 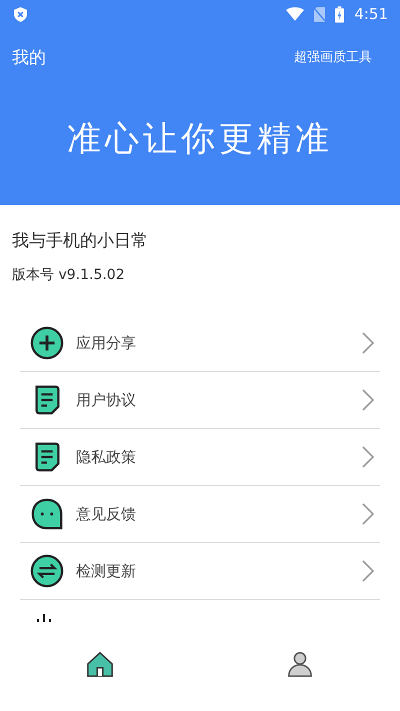 I want to click on menu-item: 应用分享, so click(x=200, y=343).